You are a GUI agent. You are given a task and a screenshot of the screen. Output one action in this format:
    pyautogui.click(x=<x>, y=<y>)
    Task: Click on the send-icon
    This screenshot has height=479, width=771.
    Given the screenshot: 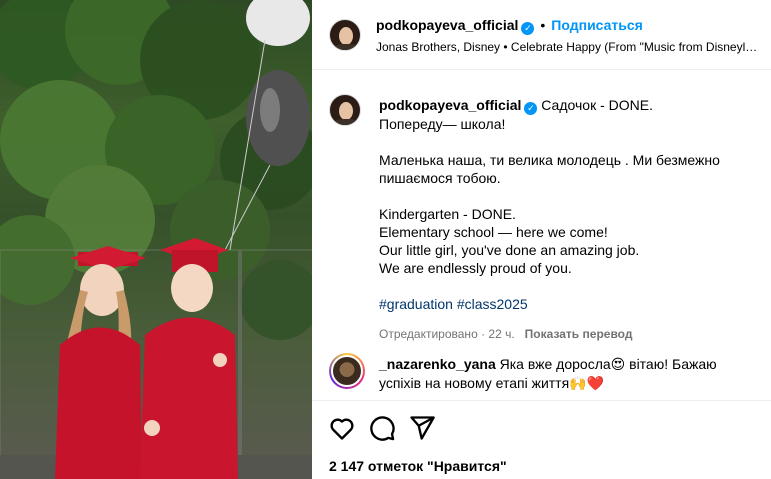 What is the action you would take?
    pyautogui.click(x=422, y=428)
    